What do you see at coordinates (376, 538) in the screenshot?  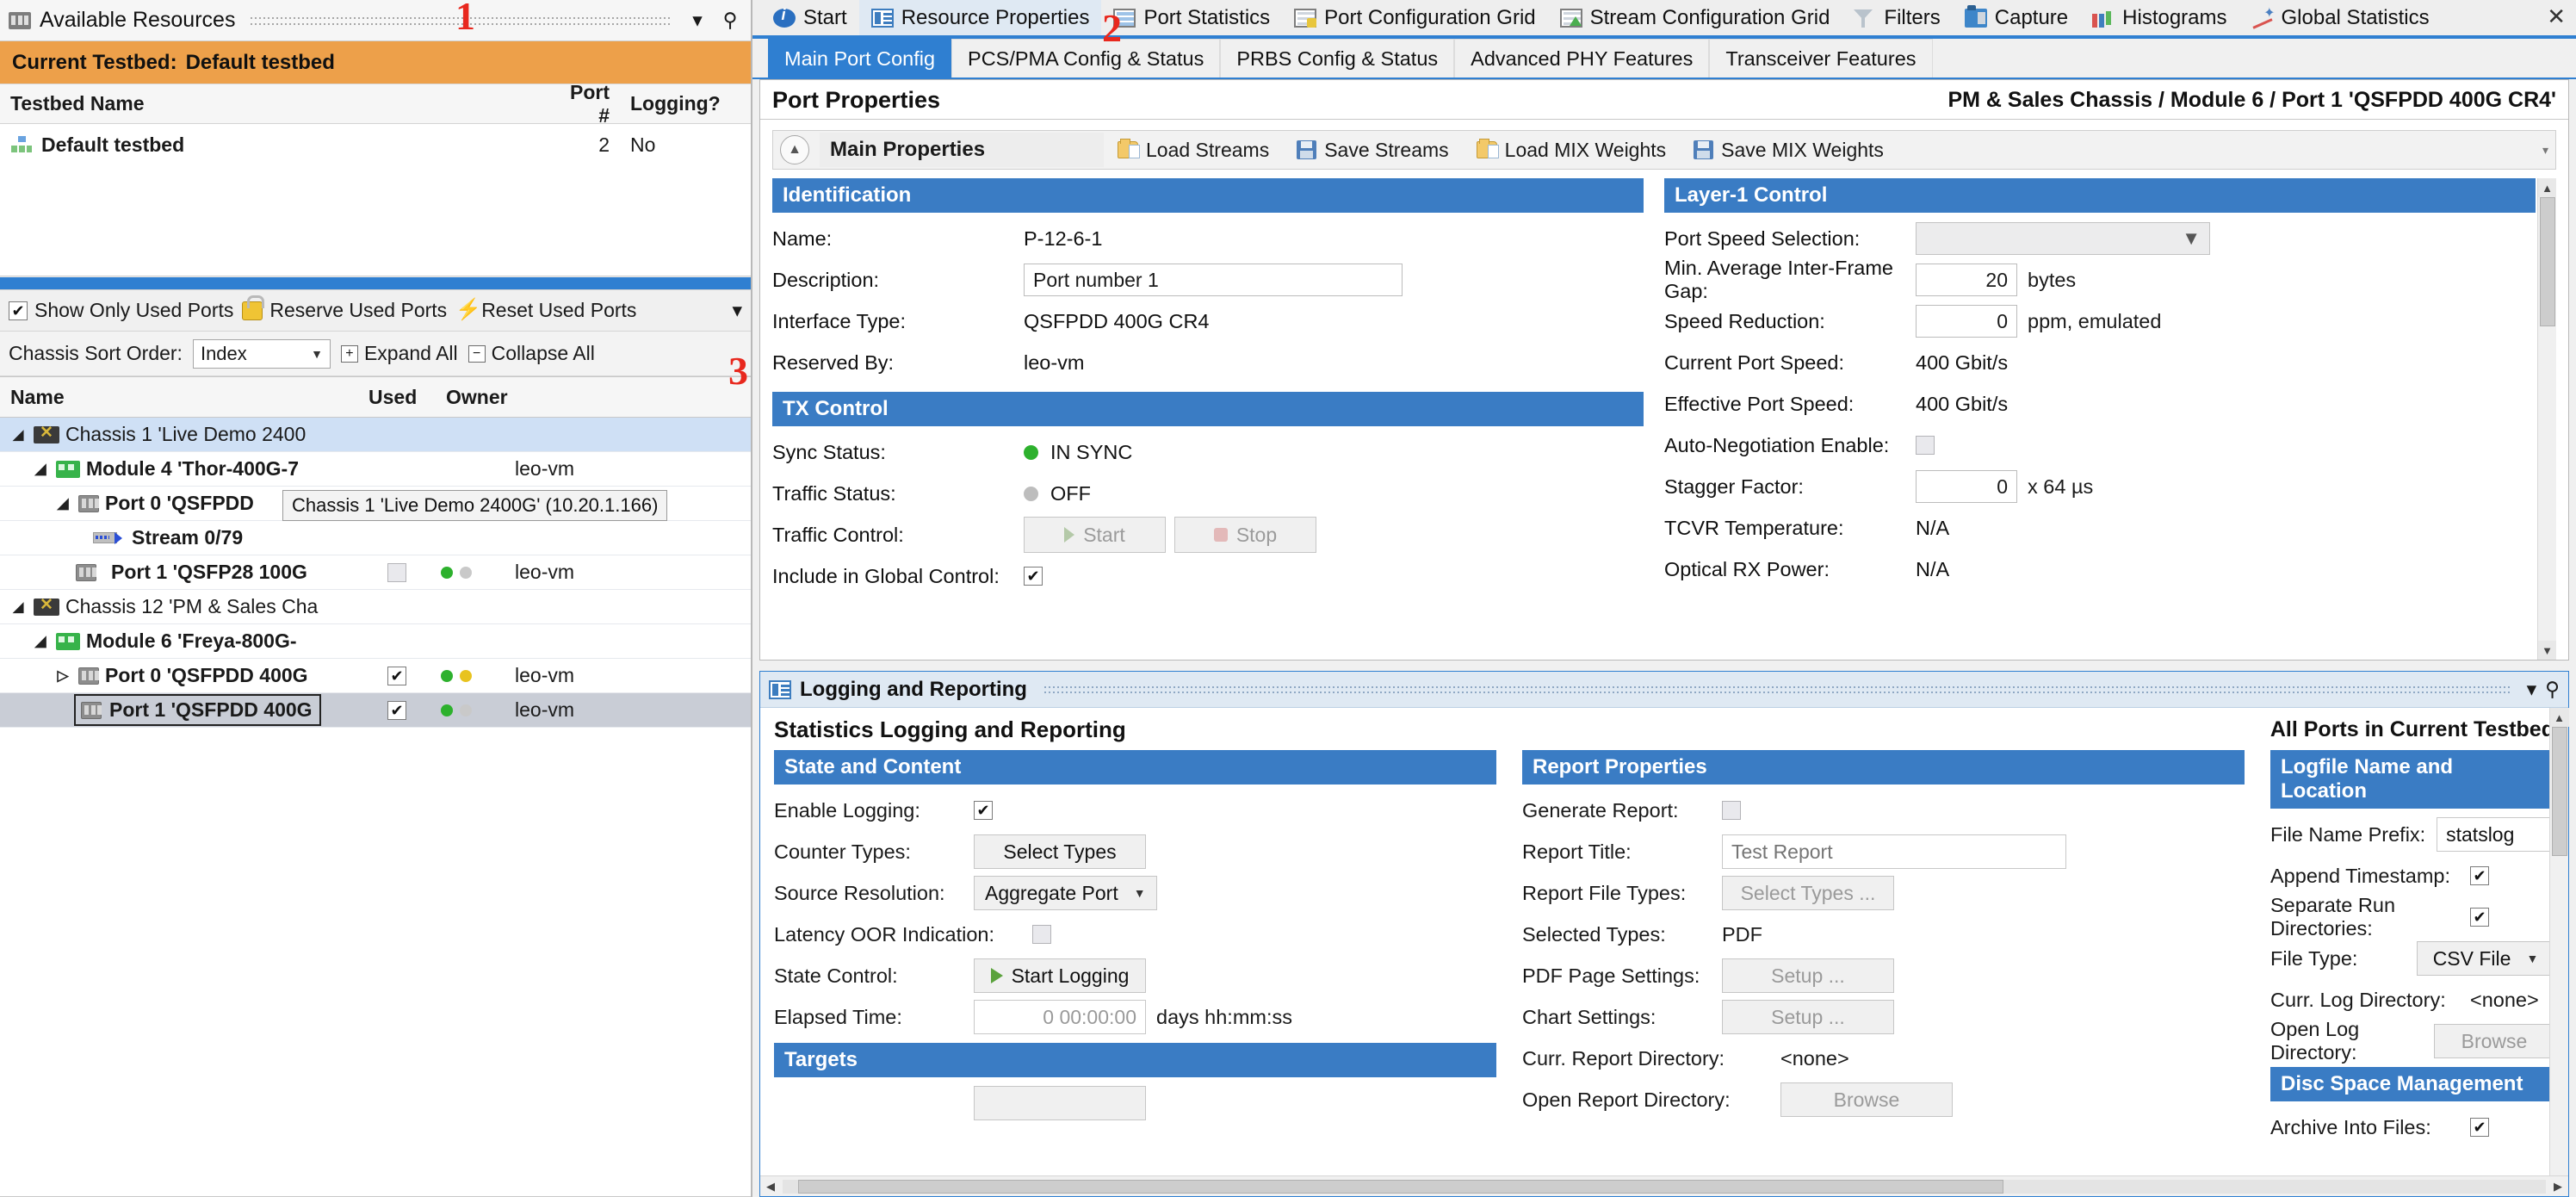 I see `tree-row-stream: Stream 0/79` at bounding box center [376, 538].